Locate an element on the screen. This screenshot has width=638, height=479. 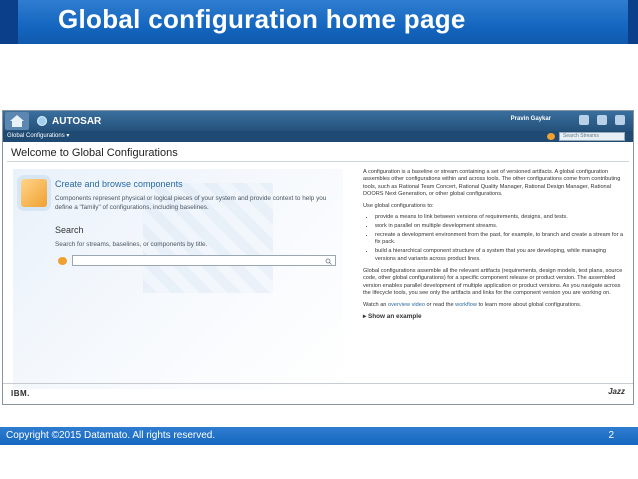
slide-title-bar: Global configuration home page is located at coordinates (319, 22).